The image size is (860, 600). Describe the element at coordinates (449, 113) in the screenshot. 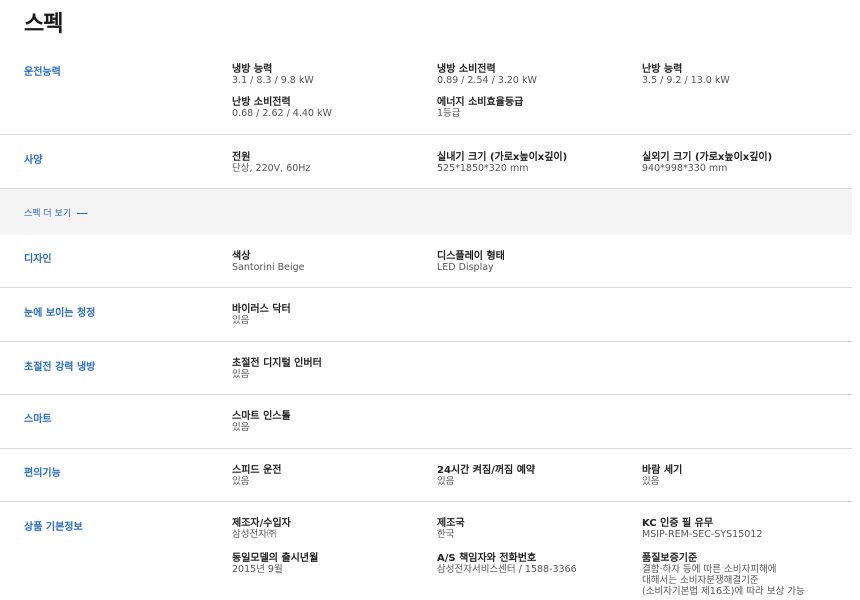

I see `spec-value: 1등급` at that location.